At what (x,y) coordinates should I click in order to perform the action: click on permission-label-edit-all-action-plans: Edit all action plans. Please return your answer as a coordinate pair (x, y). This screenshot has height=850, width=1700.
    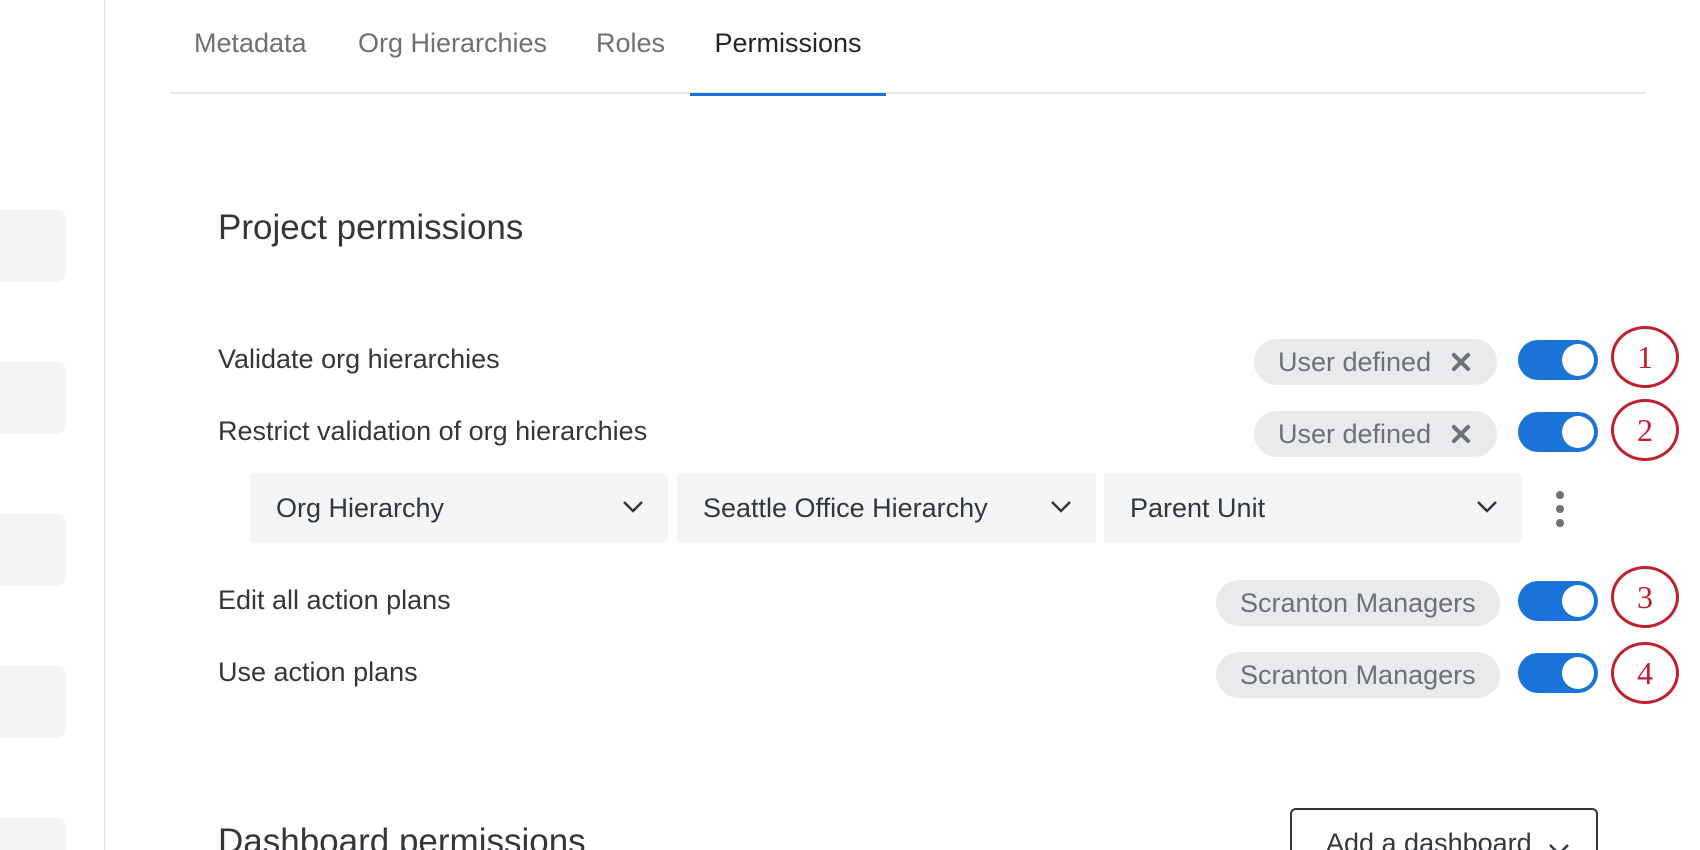
    Looking at the image, I should click on (334, 600).